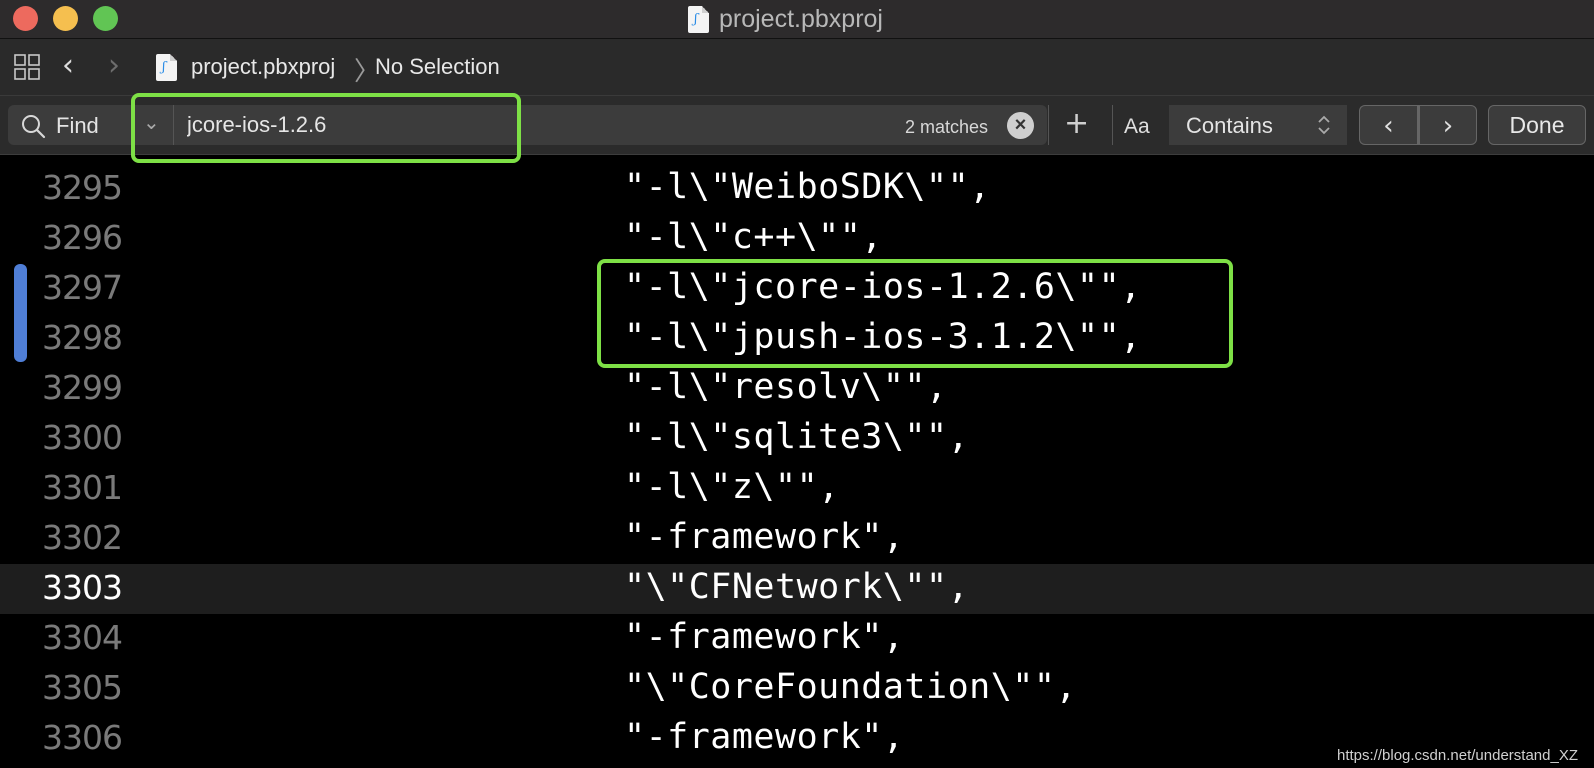  I want to click on line-number: 3299, so click(82, 387).